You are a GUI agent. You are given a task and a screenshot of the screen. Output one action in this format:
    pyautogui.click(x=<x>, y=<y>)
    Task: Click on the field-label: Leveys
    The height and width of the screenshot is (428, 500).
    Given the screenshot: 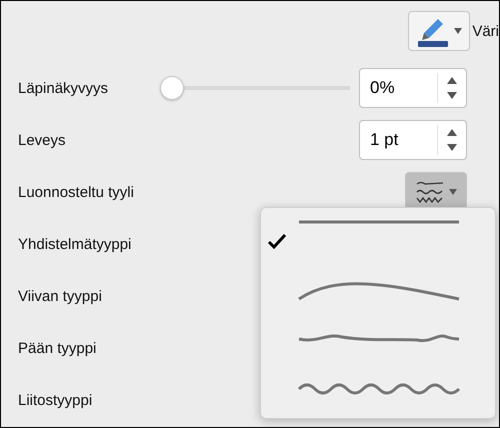 What is the action you would take?
    pyautogui.click(x=42, y=140)
    